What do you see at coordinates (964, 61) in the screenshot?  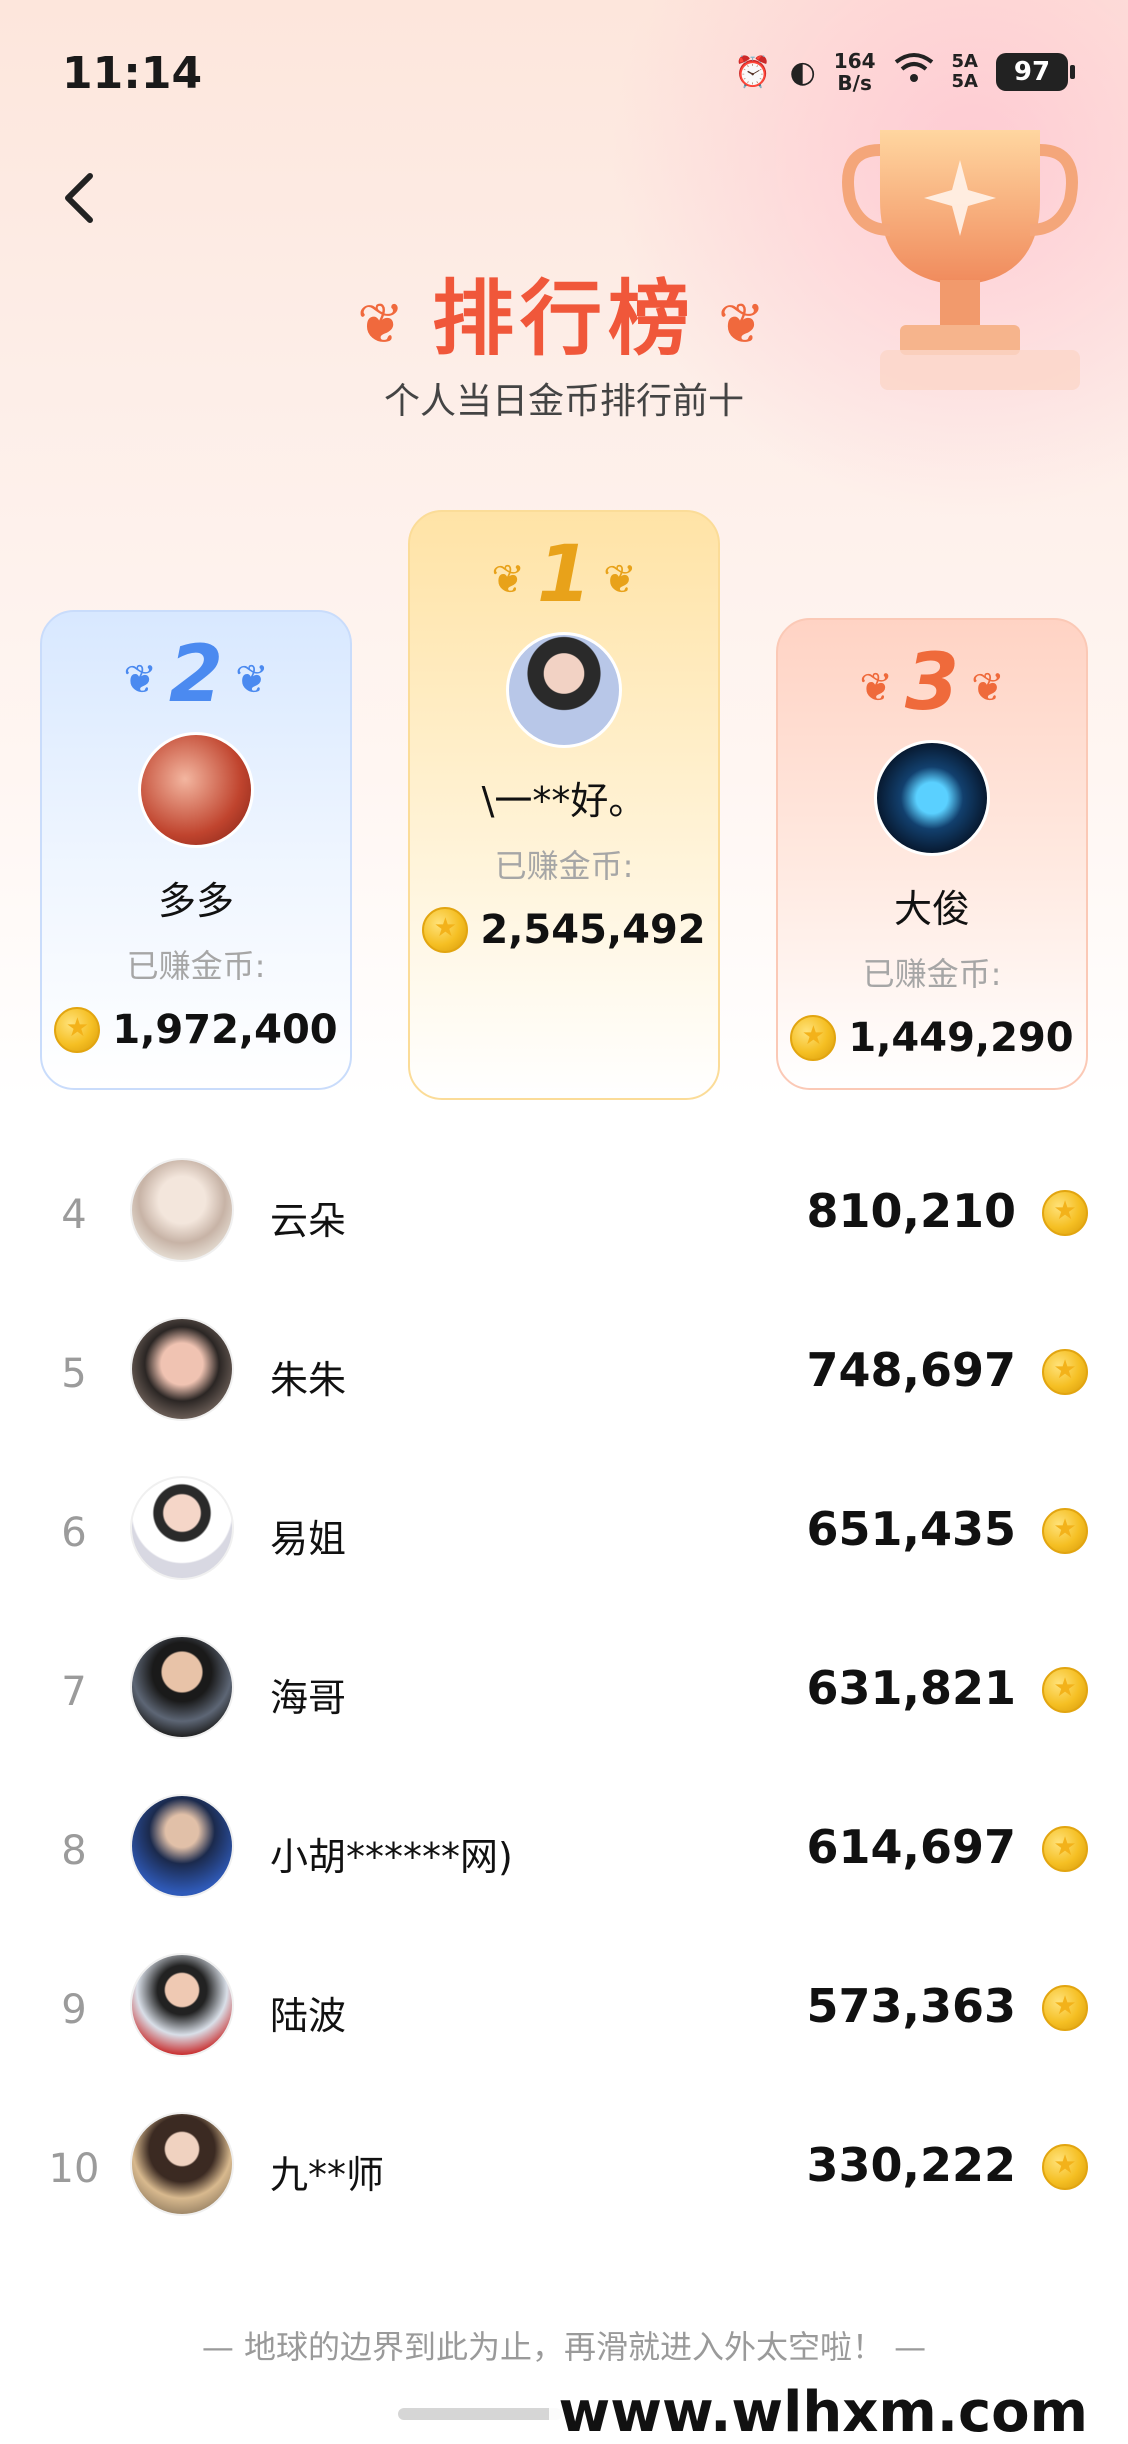 I see `signal-1-label: 5A` at bounding box center [964, 61].